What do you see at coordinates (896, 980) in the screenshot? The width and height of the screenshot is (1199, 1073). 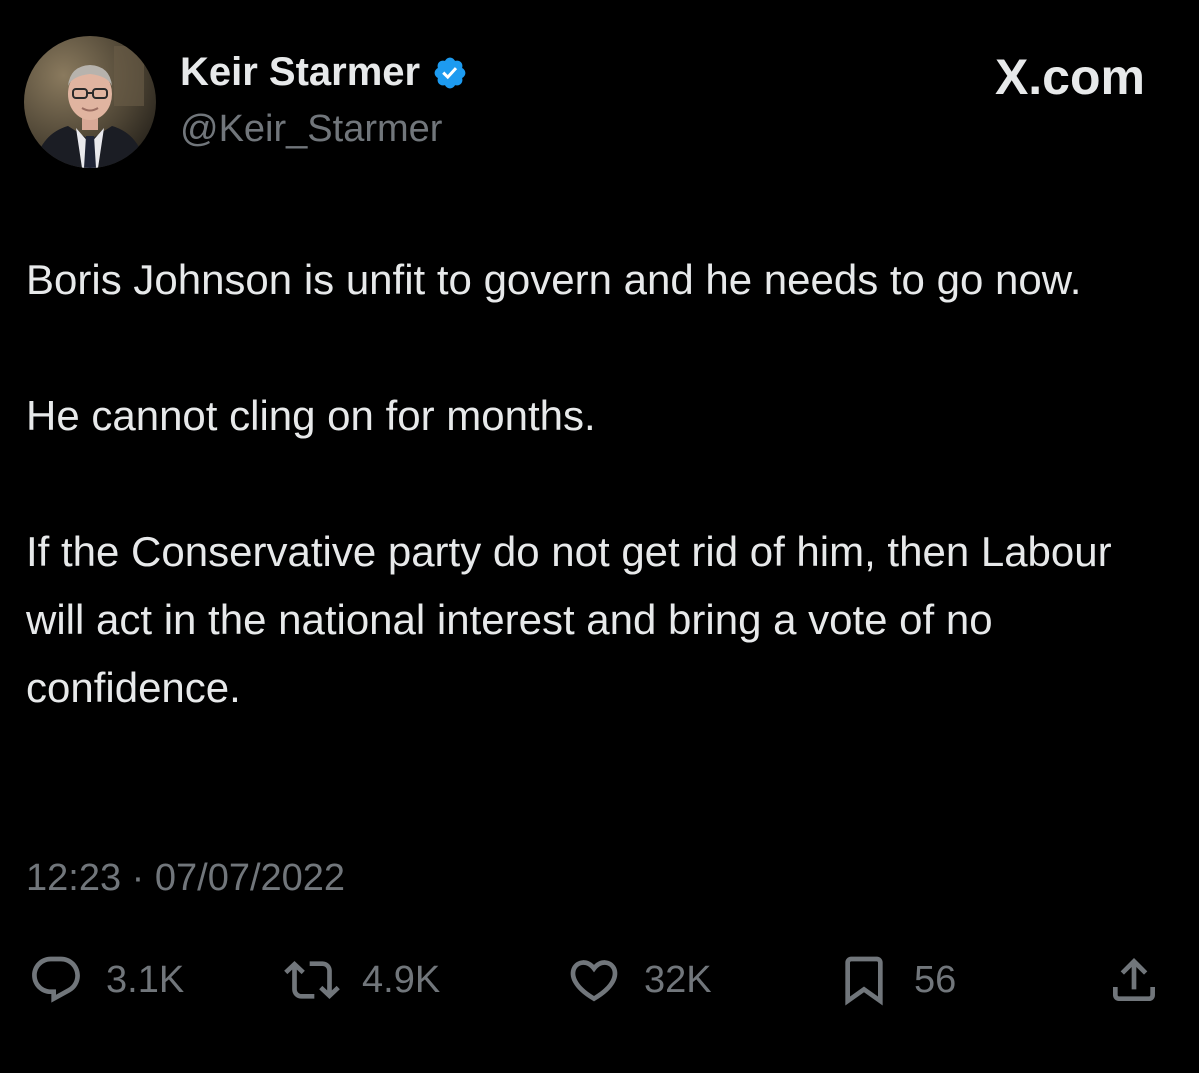 I see `bookmark-button: 56` at bounding box center [896, 980].